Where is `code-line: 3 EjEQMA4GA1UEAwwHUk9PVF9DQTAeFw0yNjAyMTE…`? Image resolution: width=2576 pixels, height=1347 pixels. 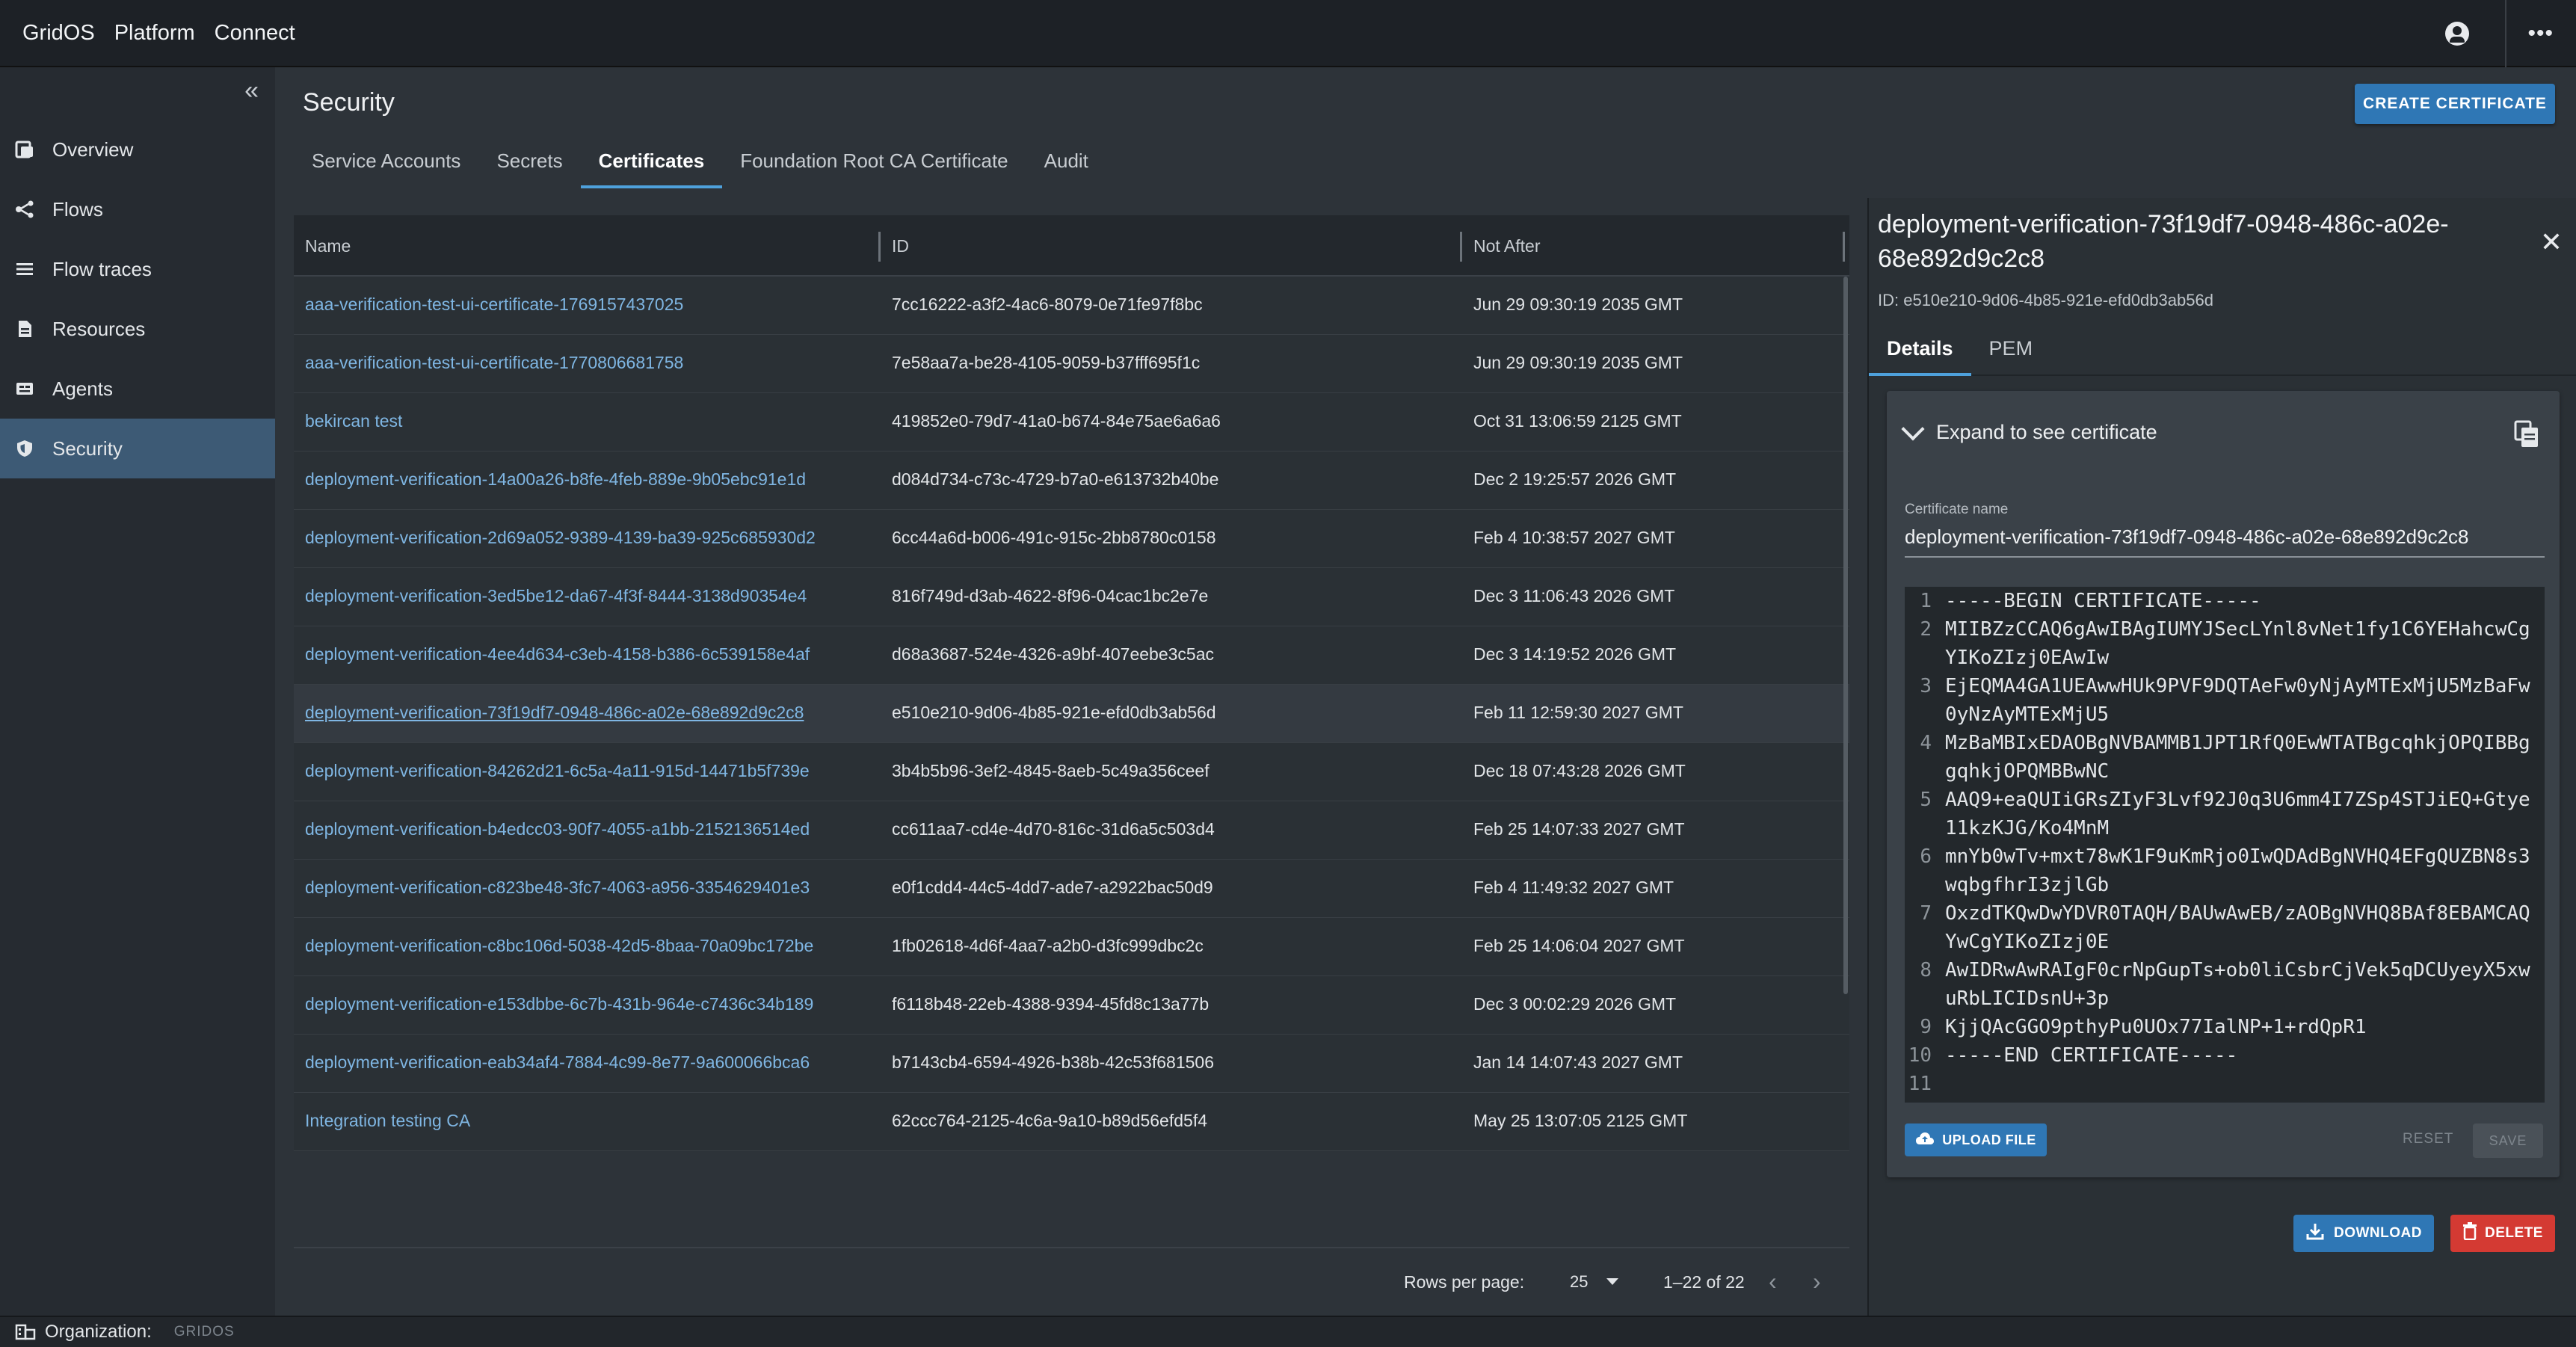
code-line: 3 EjEQMA4GA1UEAwwHUk9PVF9DQTAeFw0yNjAyMTE… is located at coordinates (2225, 700).